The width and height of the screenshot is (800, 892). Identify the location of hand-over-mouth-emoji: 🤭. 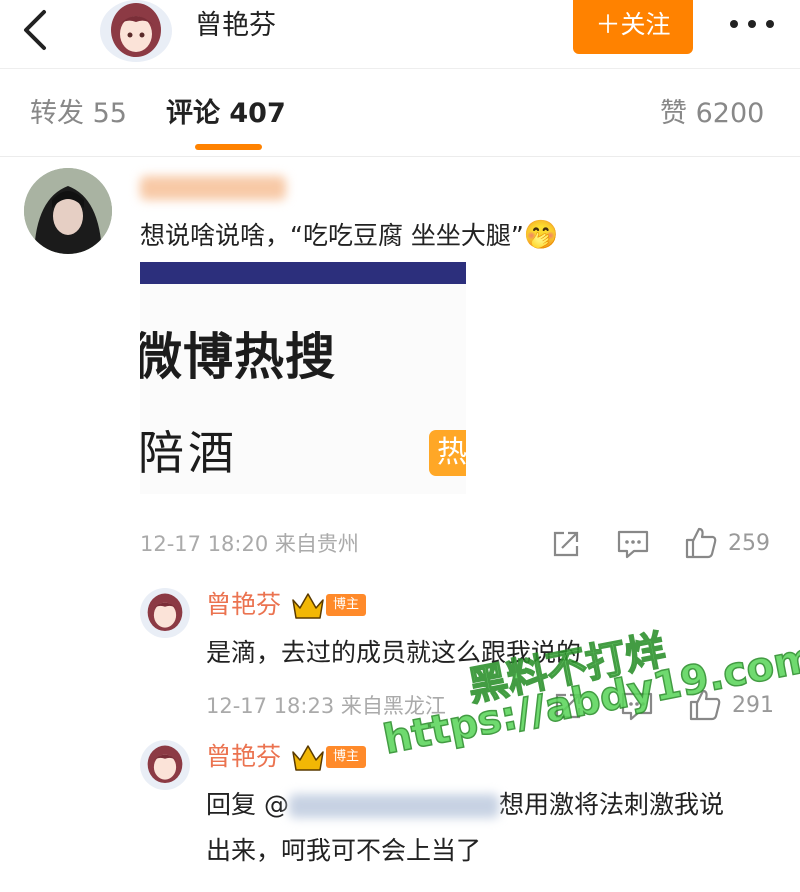
(541, 234).